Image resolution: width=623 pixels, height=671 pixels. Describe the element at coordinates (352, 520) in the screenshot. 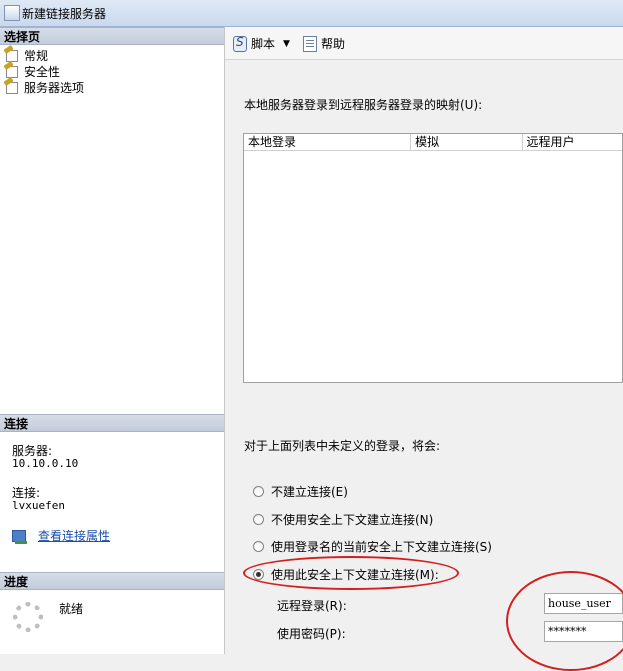

I see `option-label: 不使用安全上下文建立连接(N)` at that location.